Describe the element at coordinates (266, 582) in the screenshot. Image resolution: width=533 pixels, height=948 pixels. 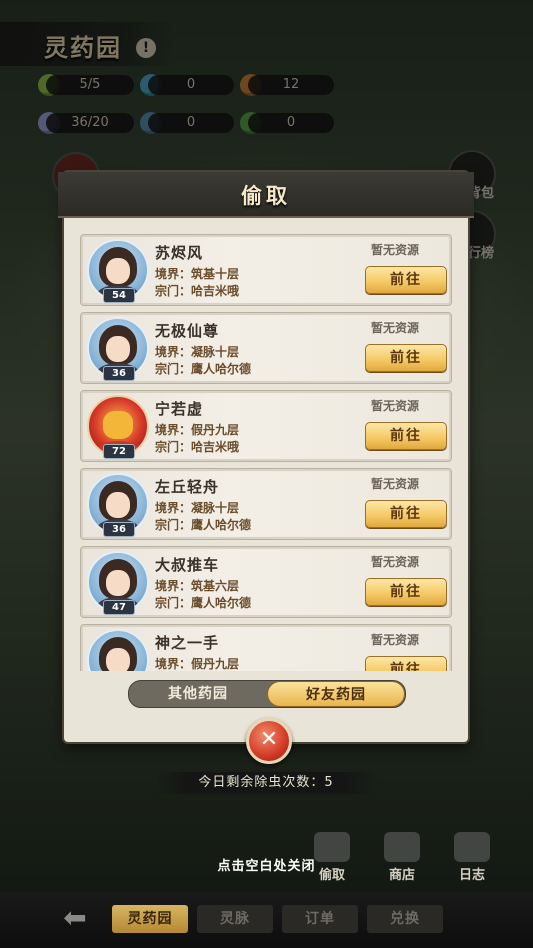
I see `list-item: 47 大叔推车 境界：筑基六层 宗门：鹰人哈尔德 暂无资源 前往` at that location.